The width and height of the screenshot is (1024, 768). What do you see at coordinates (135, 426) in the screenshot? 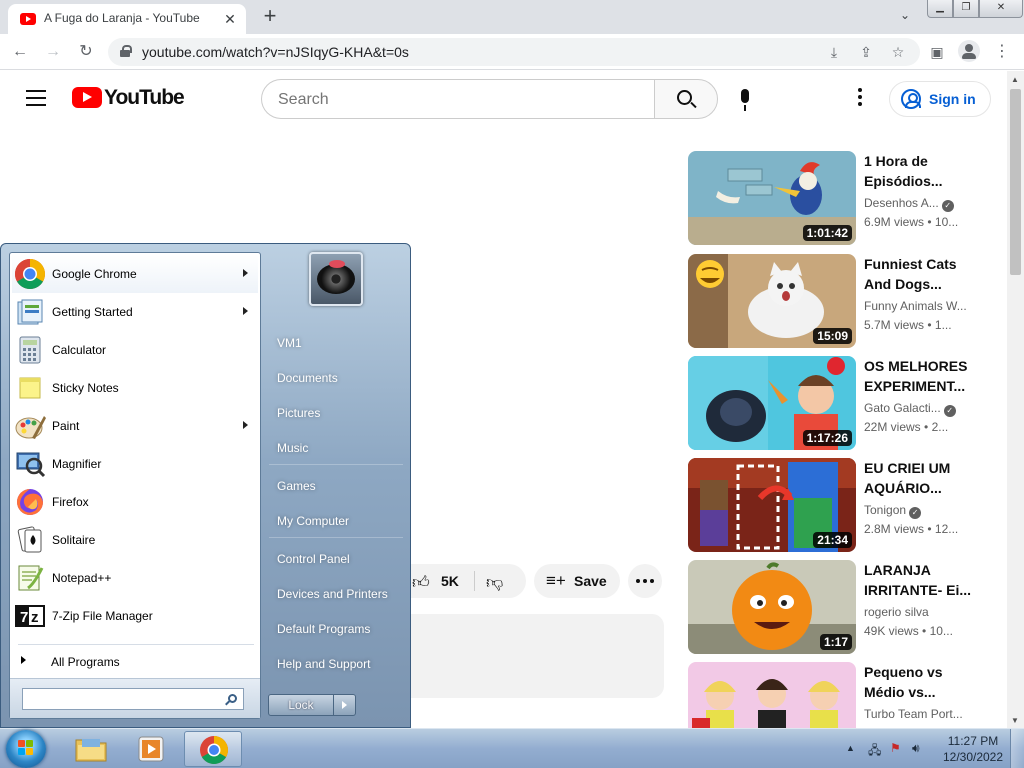
I see `program-item-paint: Paint` at bounding box center [135, 426].